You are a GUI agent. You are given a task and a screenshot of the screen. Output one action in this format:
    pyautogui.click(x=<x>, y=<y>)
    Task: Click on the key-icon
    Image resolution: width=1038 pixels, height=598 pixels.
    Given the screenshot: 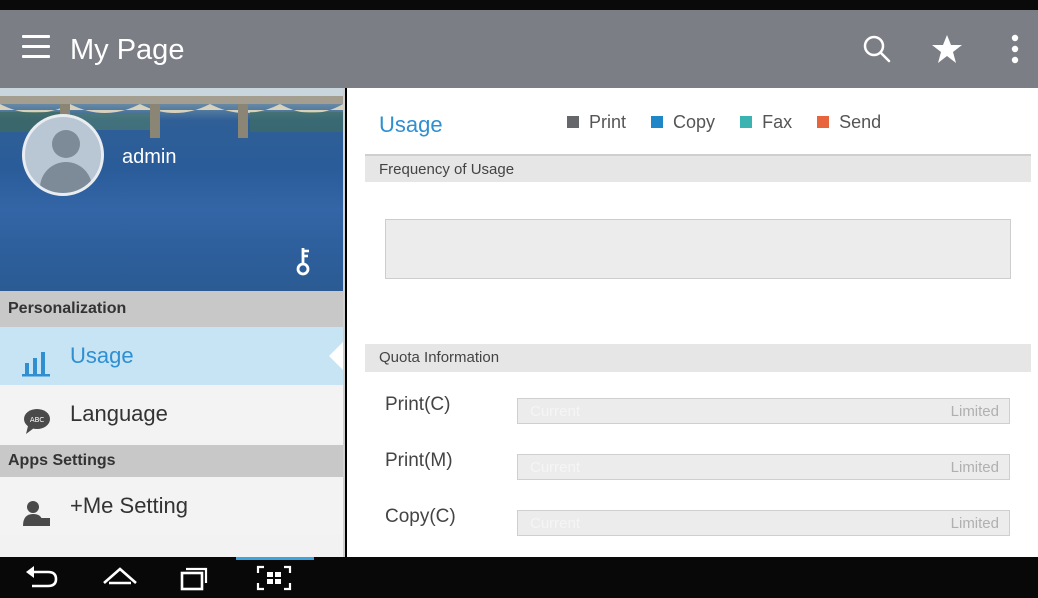 What is the action you would take?
    pyautogui.click(x=304, y=261)
    